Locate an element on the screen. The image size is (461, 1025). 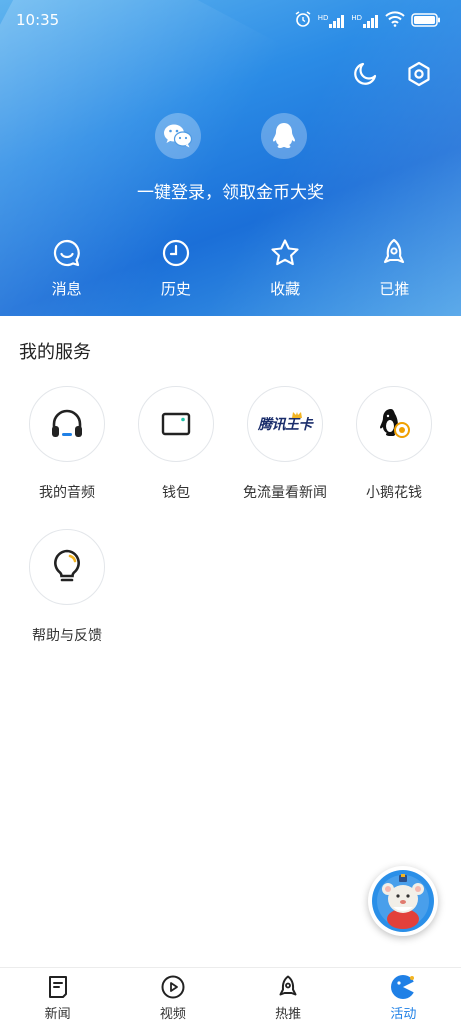
news-icon is located at coordinates (58, 987).